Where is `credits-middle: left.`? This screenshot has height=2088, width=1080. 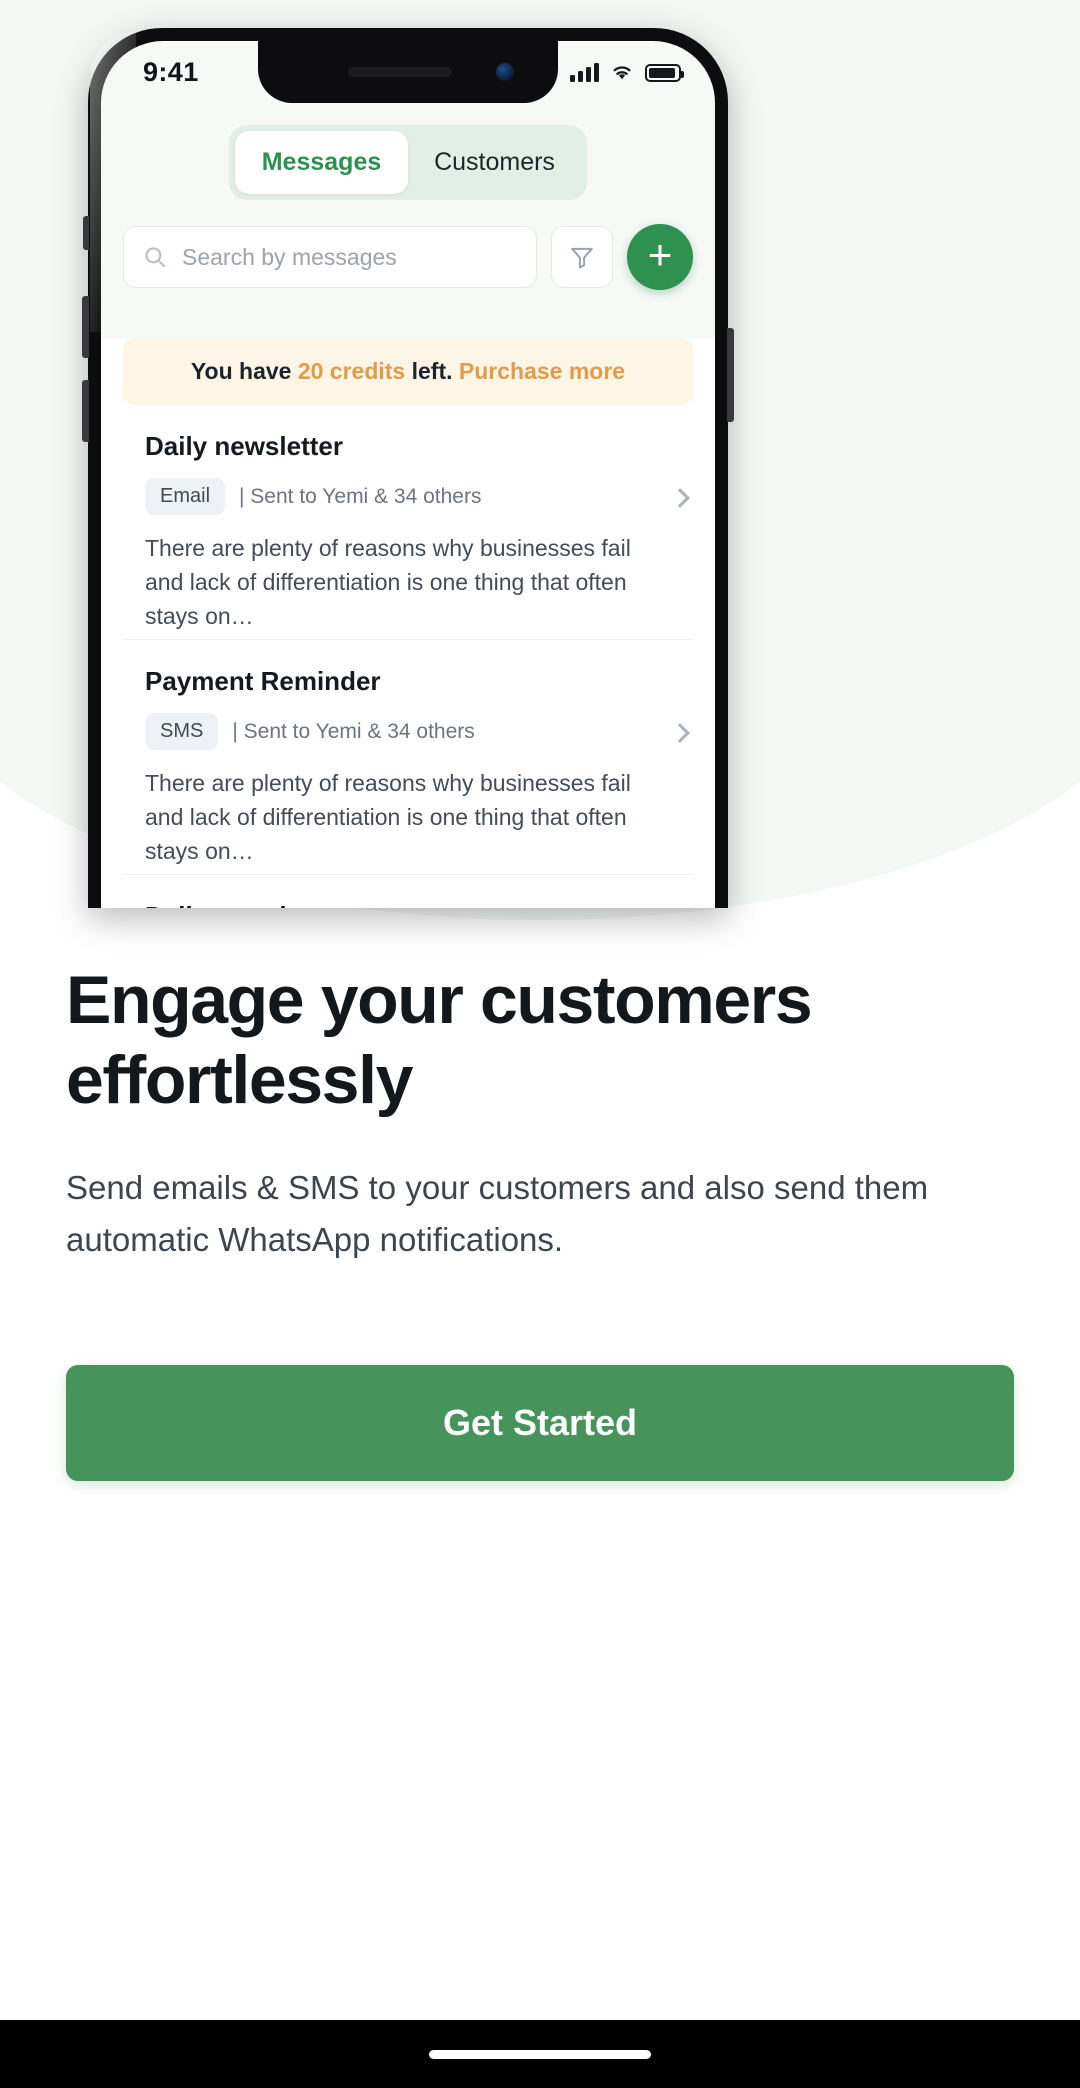
credits-middle: left. is located at coordinates (432, 371).